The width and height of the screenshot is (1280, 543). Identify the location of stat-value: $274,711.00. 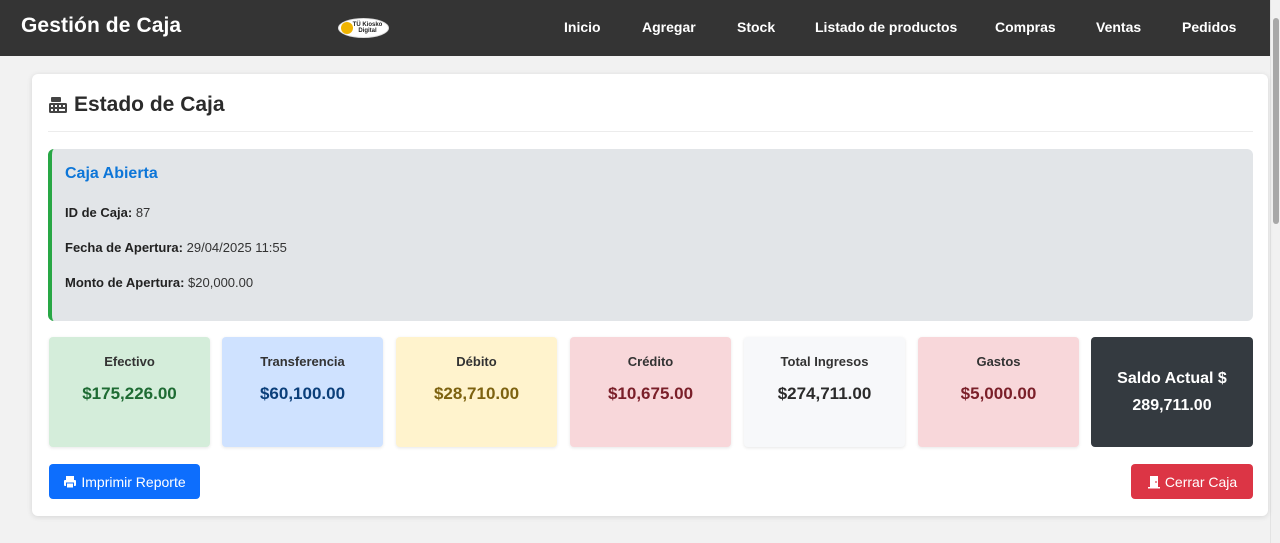
(824, 393).